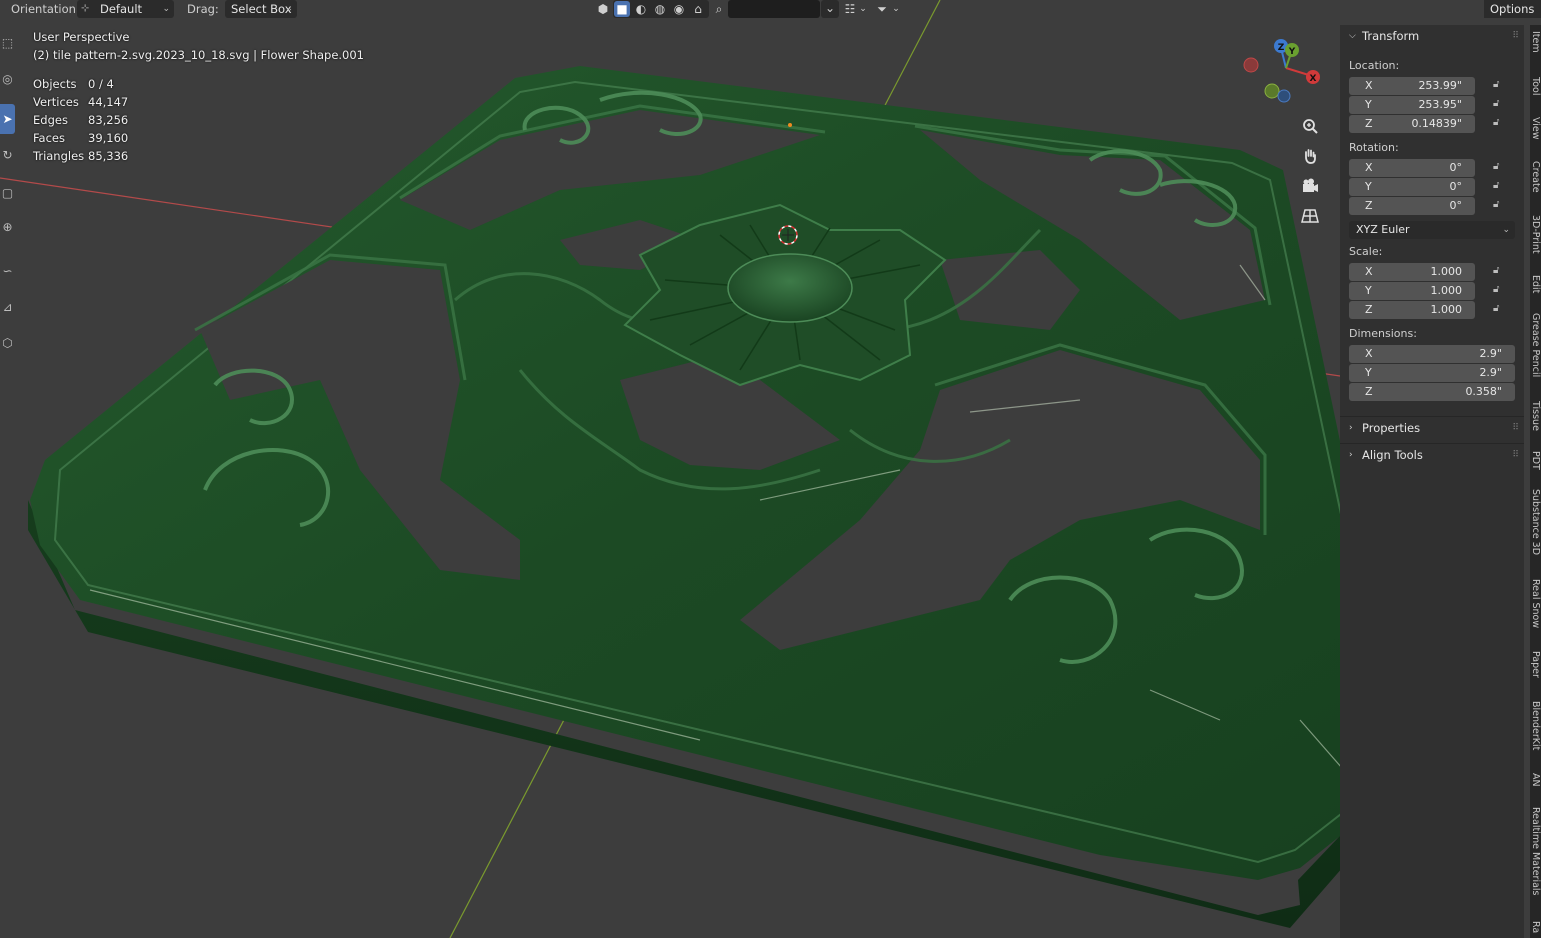 Image resolution: width=1541 pixels, height=938 pixels. What do you see at coordinates (850, 9) in the screenshot?
I see `collection-tree-icon: ☷` at bounding box center [850, 9].